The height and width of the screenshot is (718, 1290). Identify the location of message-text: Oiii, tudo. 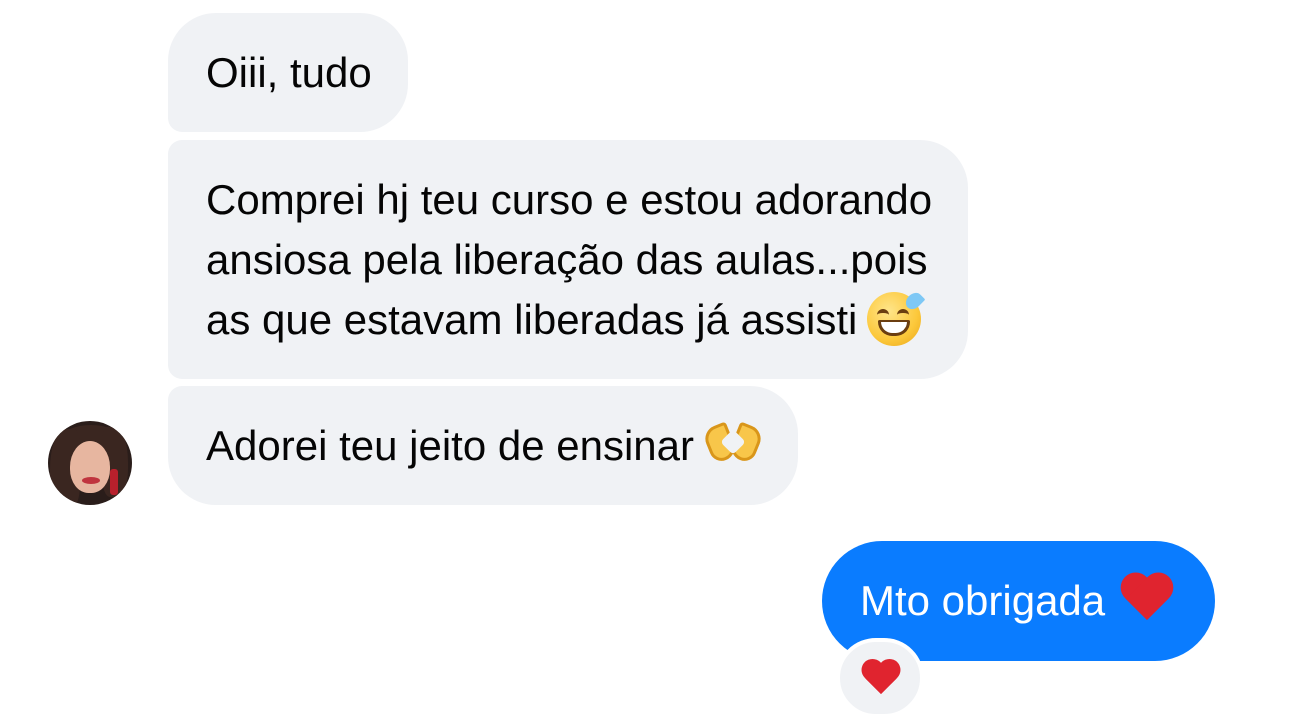
(289, 72).